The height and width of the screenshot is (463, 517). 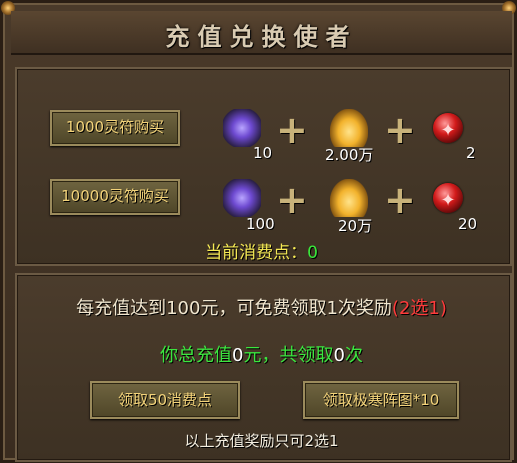 I want to click on status-text-a: 你总充值, so click(x=196, y=355).